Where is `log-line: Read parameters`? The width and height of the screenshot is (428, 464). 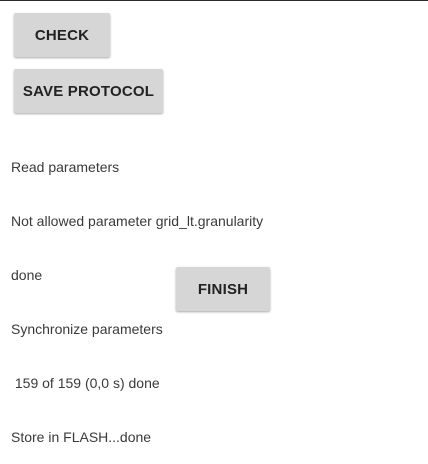 log-line: Read parameters is located at coordinates (65, 167).